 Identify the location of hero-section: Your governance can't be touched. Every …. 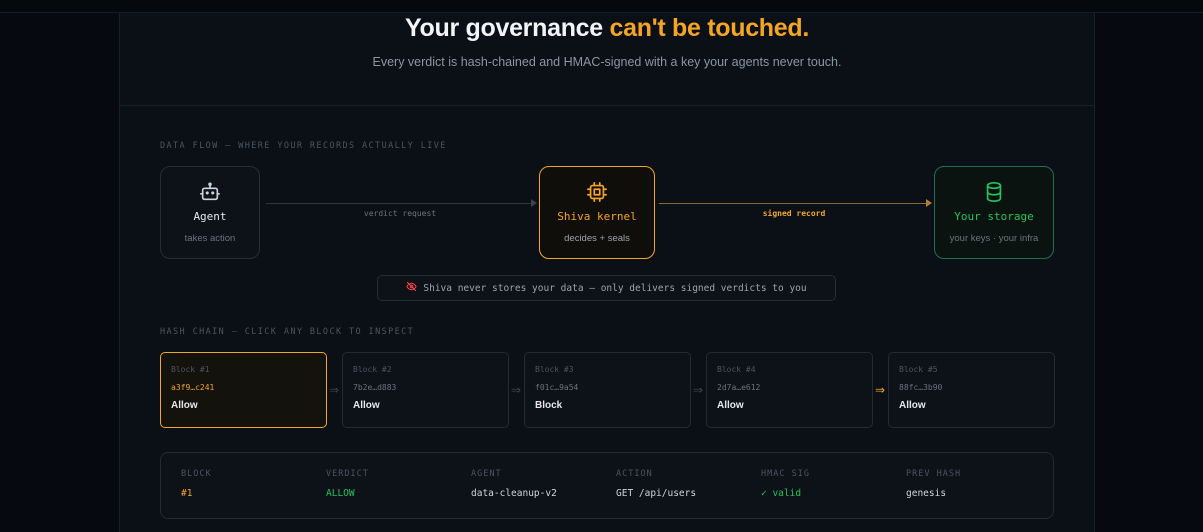
(607, 59).